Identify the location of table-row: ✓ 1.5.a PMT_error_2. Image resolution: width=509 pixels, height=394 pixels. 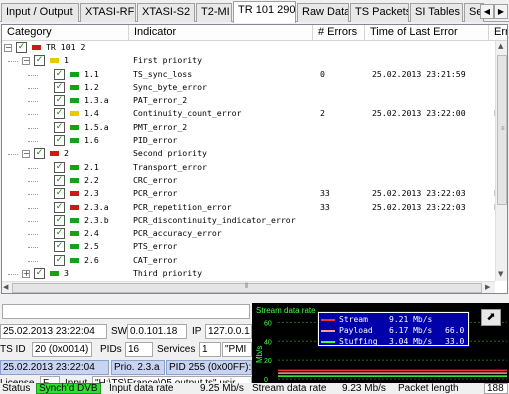
(248, 127).